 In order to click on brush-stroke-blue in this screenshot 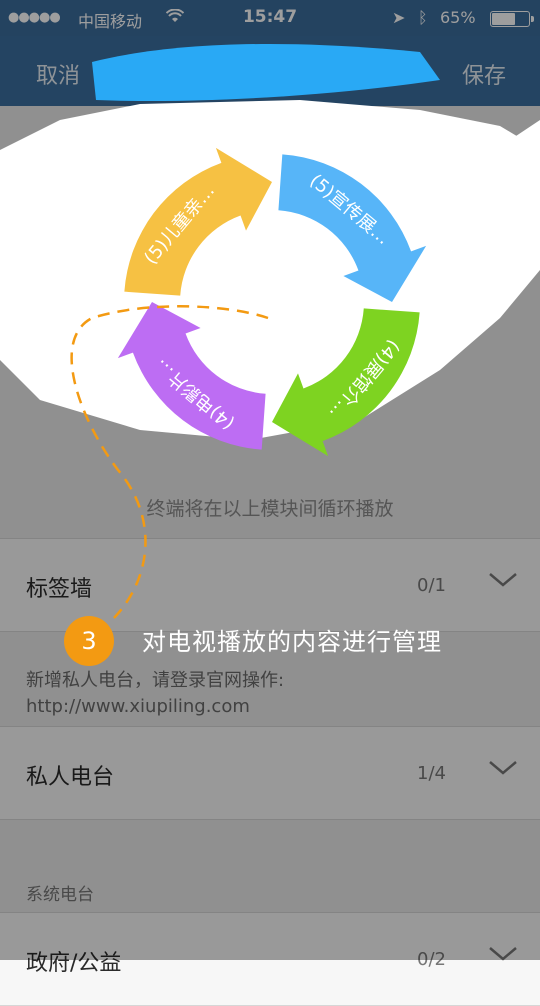, I will do `click(266, 72)`.